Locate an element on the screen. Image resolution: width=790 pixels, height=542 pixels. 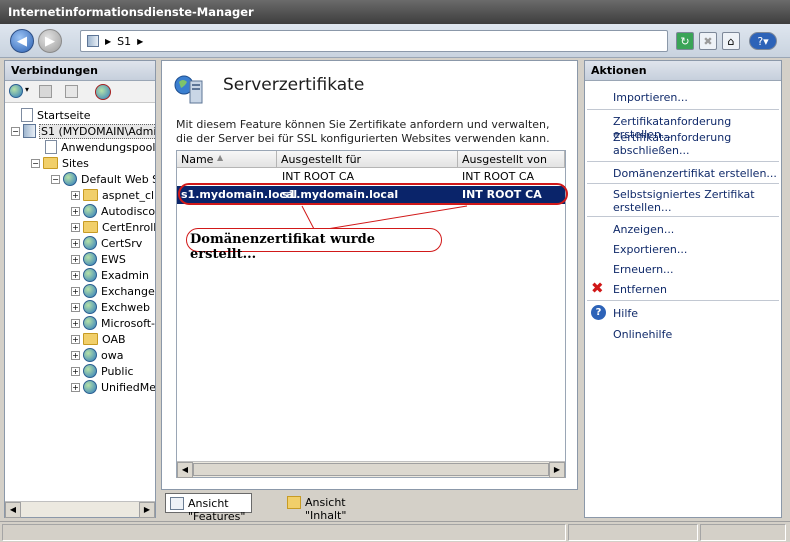
tree-item-label: Default Web S is located at coordinates (118, 179).